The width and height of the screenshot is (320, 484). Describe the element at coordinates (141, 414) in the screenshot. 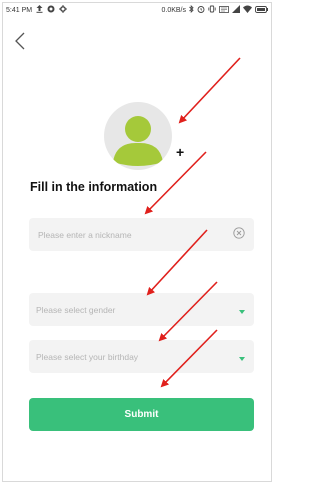

I see `submit-button: Submit` at that location.